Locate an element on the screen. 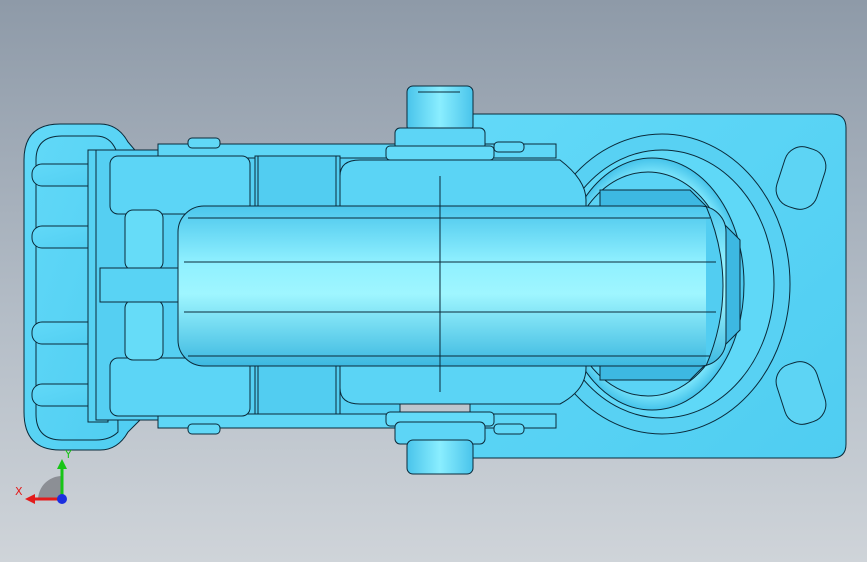 Image resolution: width=867 pixels, height=562 pixels. axis-y-label: Y is located at coordinates (68, 454).